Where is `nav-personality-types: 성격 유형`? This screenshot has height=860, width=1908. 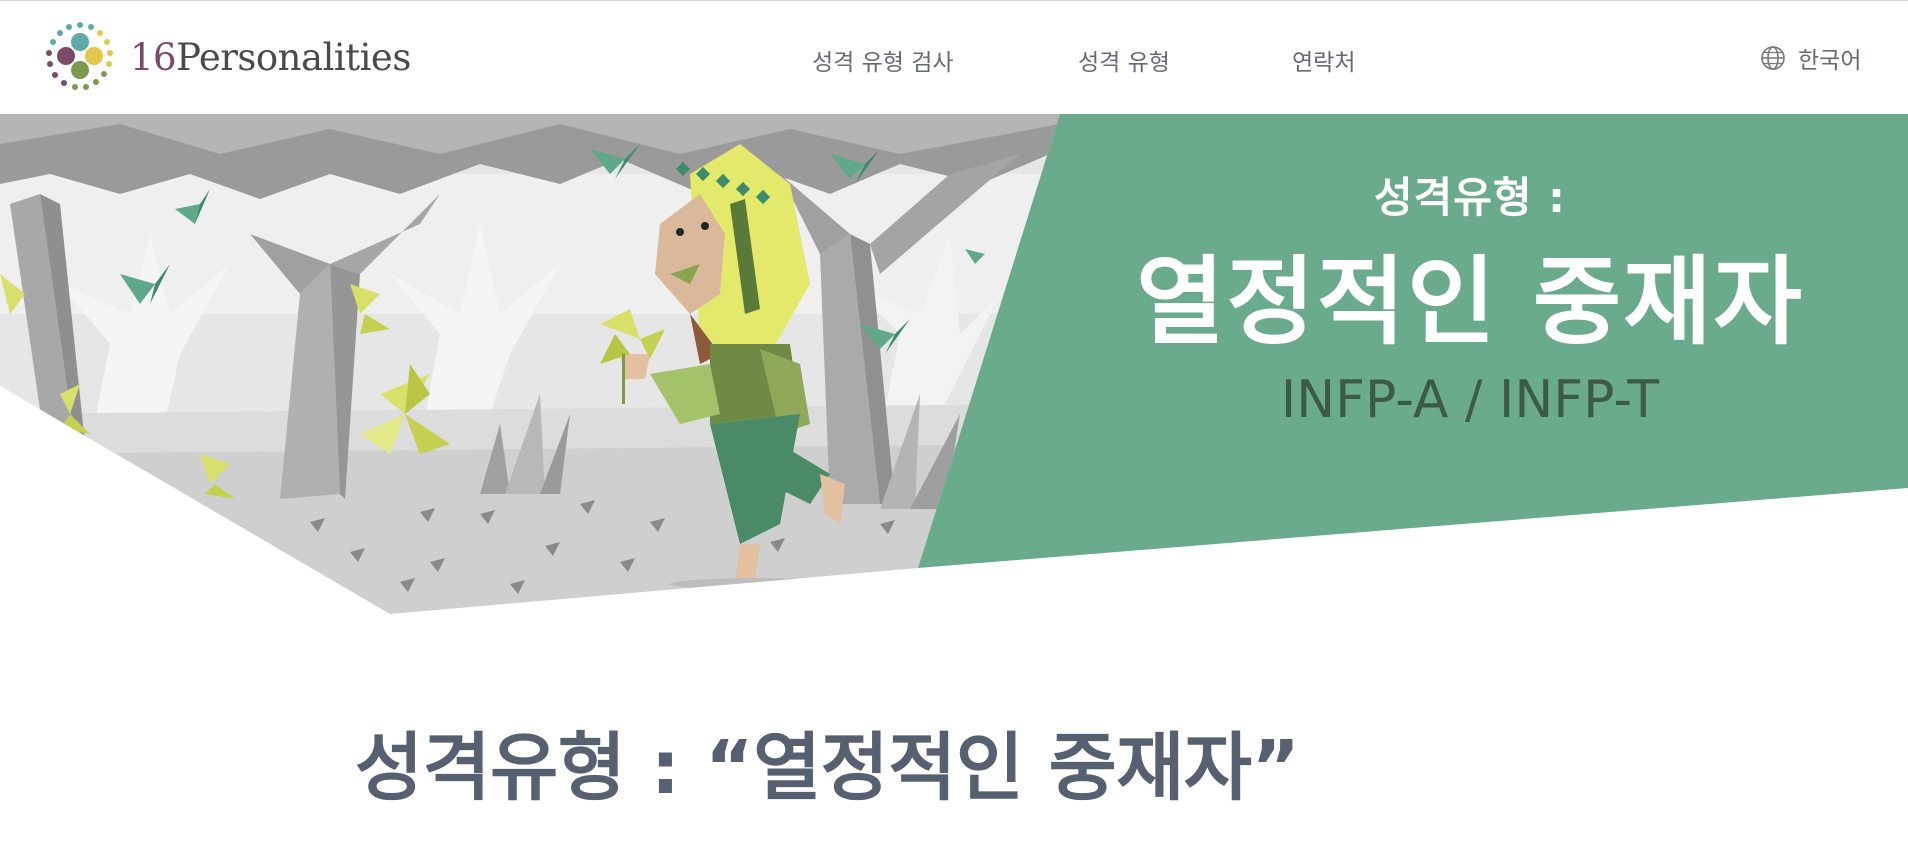
nav-personality-types: 성격 유형 is located at coordinates (1124, 60).